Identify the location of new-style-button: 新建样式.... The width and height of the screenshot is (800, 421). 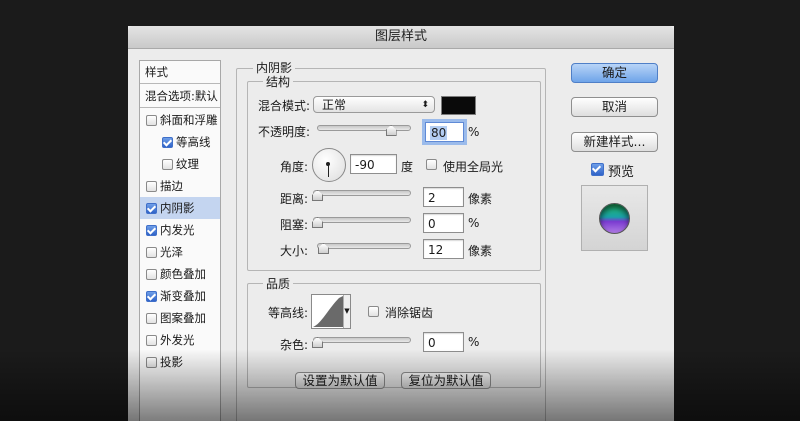
(614, 142).